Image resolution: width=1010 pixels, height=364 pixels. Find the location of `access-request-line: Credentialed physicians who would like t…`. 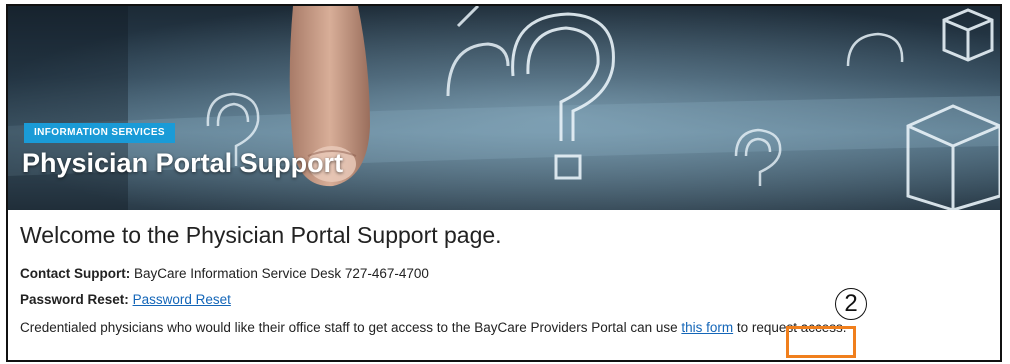

access-request-line: Credentialed physicians who would like t… is located at coordinates (433, 327).